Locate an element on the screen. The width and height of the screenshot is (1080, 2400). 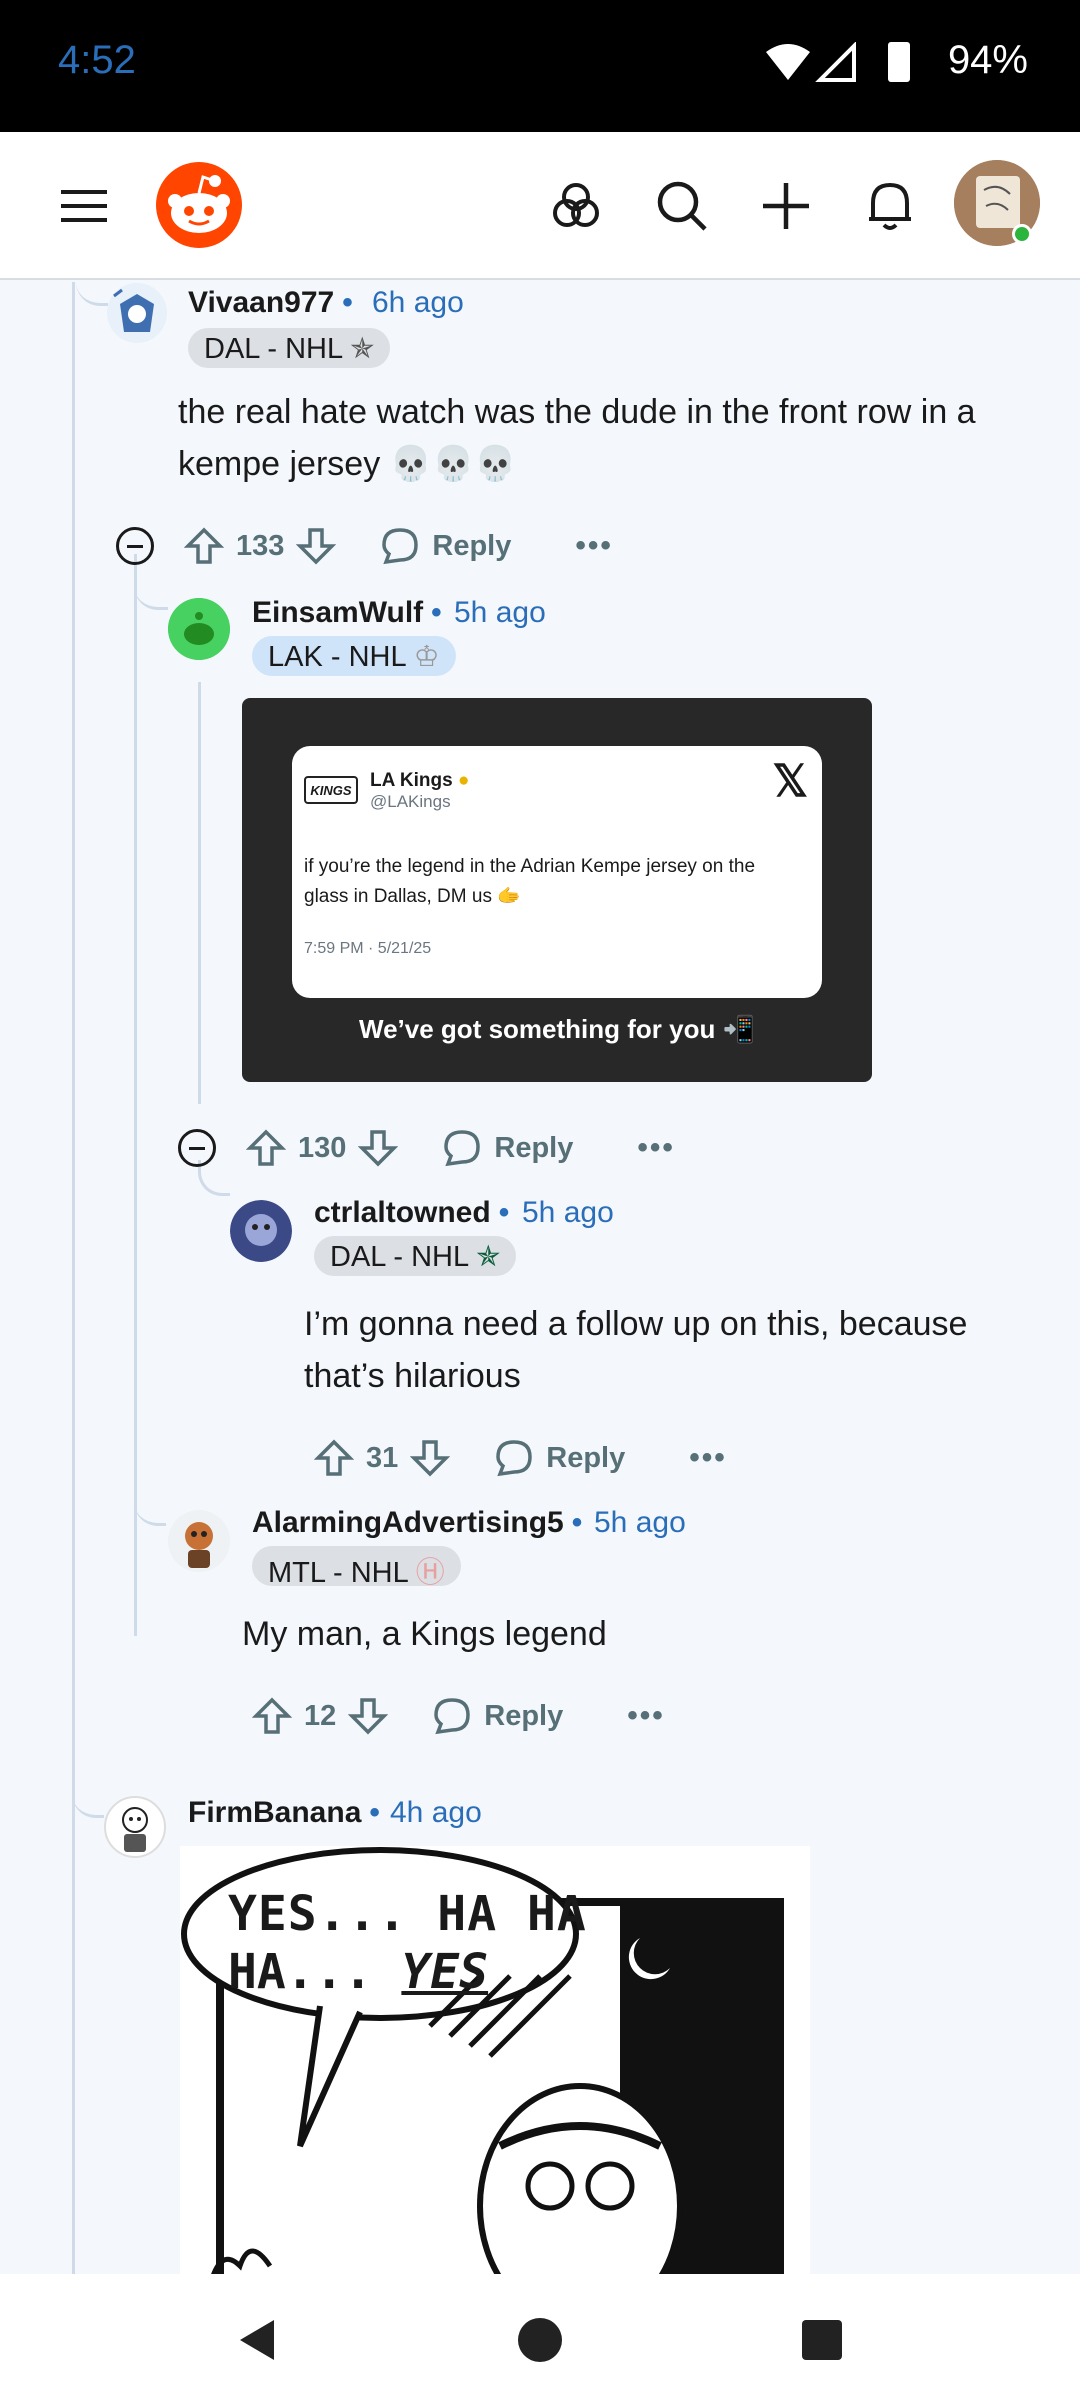
home-icon is located at coordinates (540, 2340).